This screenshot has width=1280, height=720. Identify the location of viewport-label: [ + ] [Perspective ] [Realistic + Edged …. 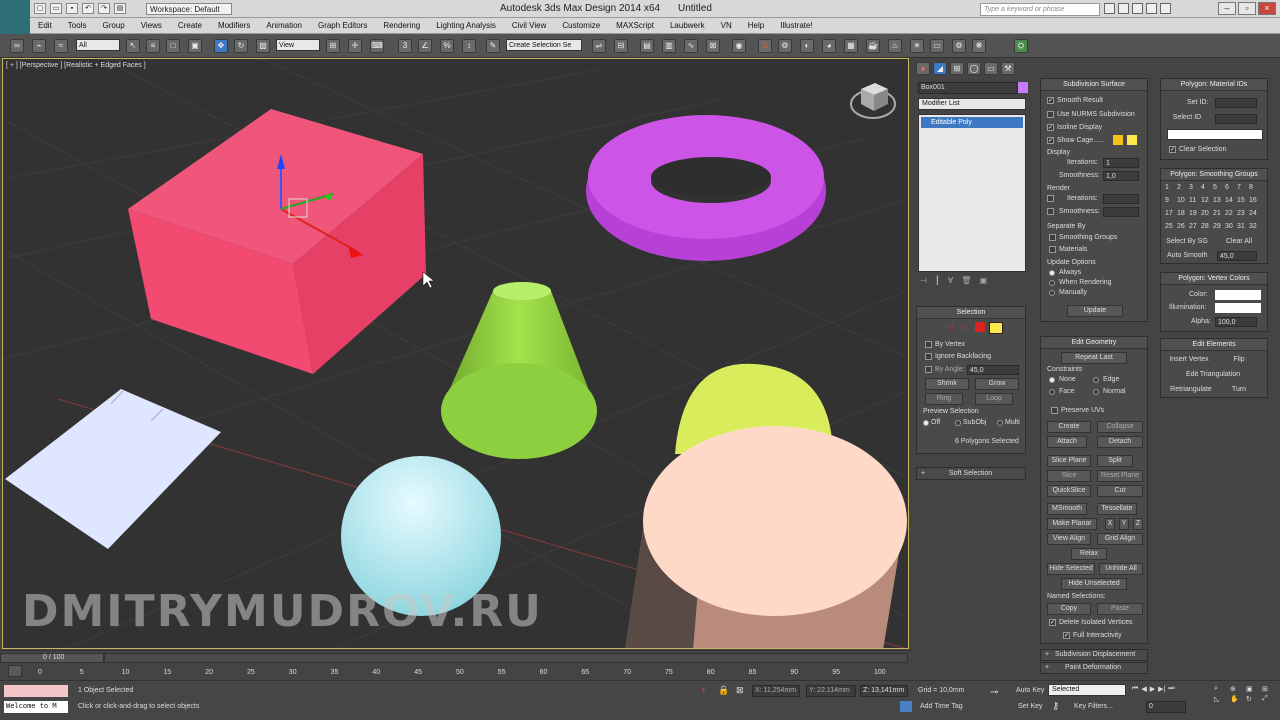
(76, 65).